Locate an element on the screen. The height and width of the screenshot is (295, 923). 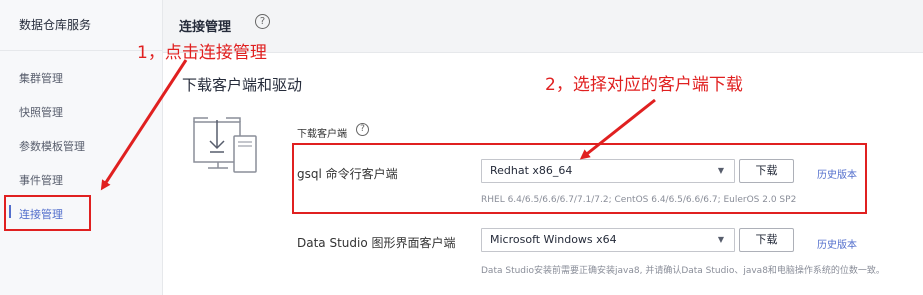
annotation-arrow-step2 is located at coordinates (617, 129).